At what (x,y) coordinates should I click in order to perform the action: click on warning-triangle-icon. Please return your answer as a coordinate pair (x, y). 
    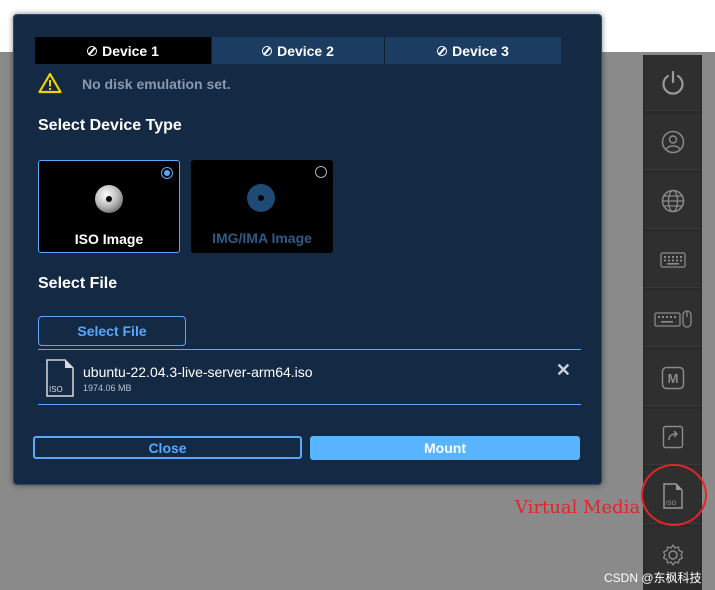
    Looking at the image, I should click on (50, 83).